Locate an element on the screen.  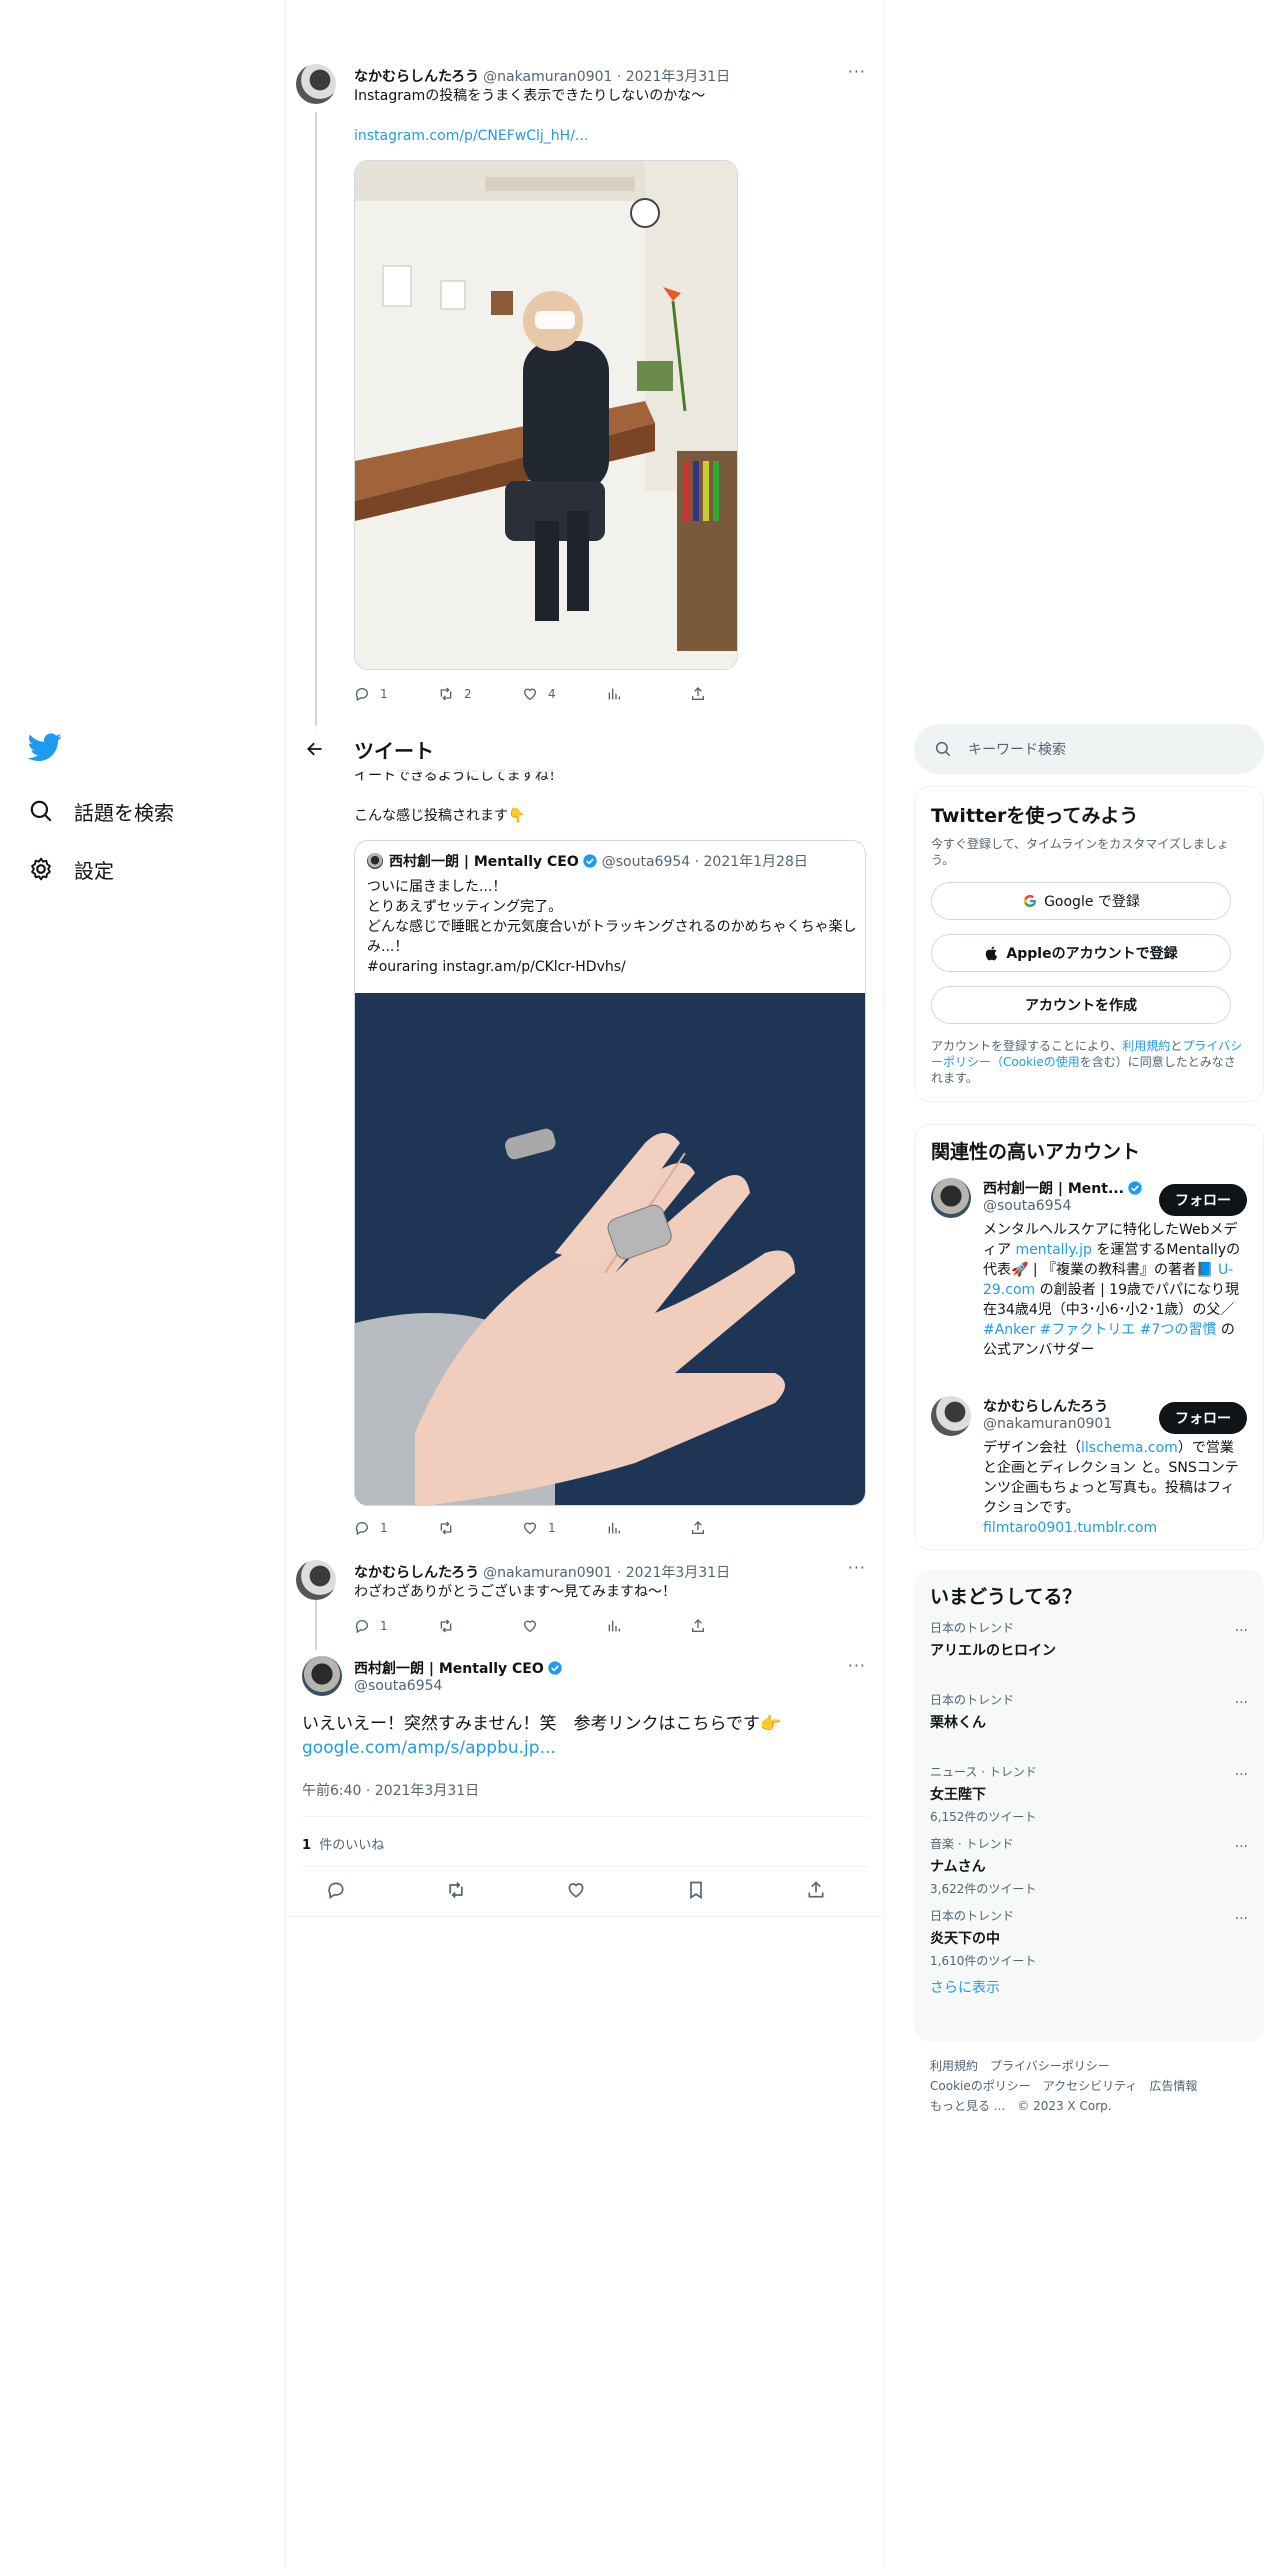
footer-privacy: プライバシーポリシー is located at coordinates (1050, 2066).